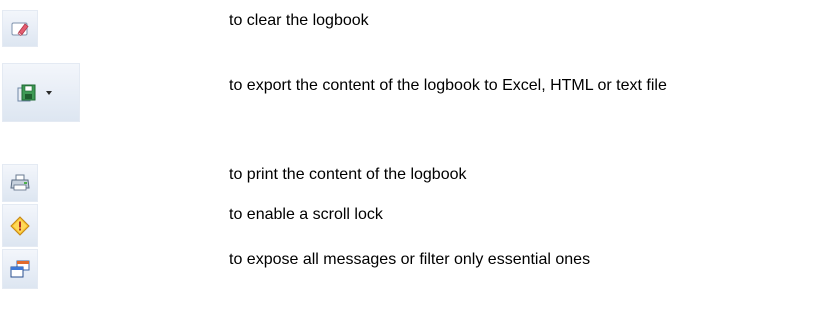  I want to click on chevron-down-icon, so click(49, 92).